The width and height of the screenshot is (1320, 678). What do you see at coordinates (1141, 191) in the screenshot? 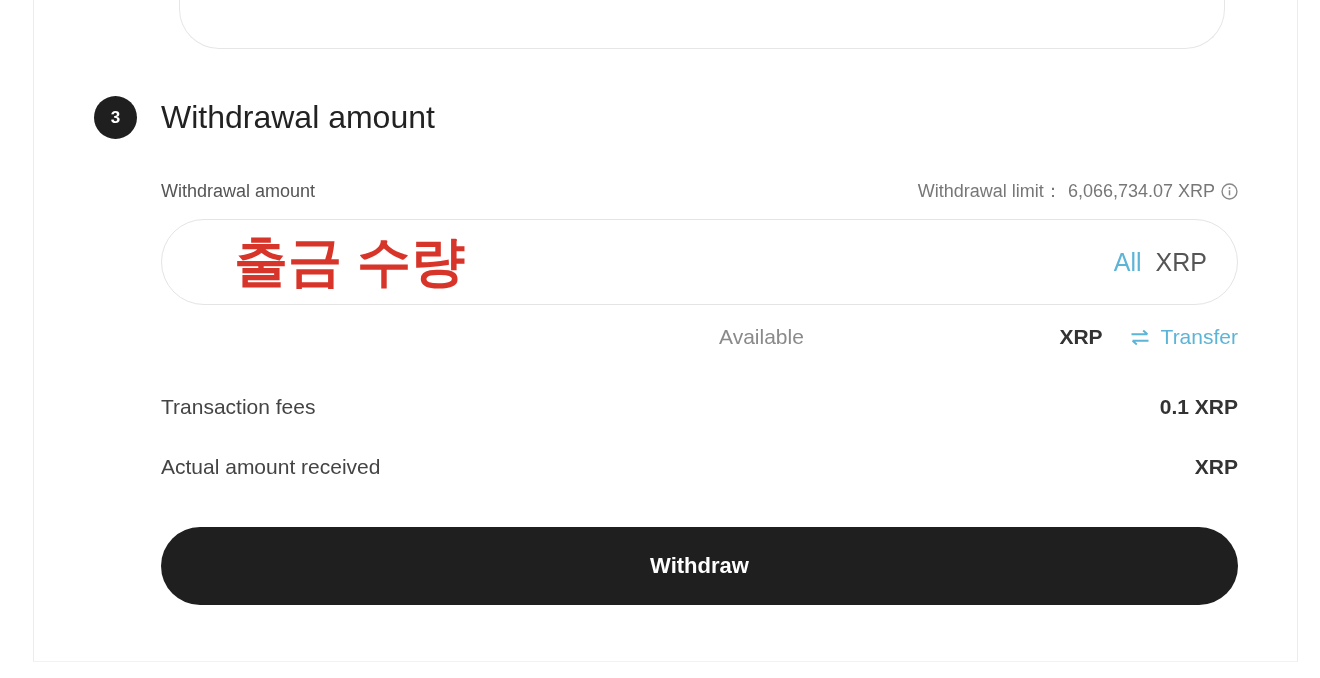
I see `limit-value: 6,066,734.07 XRP` at bounding box center [1141, 191].